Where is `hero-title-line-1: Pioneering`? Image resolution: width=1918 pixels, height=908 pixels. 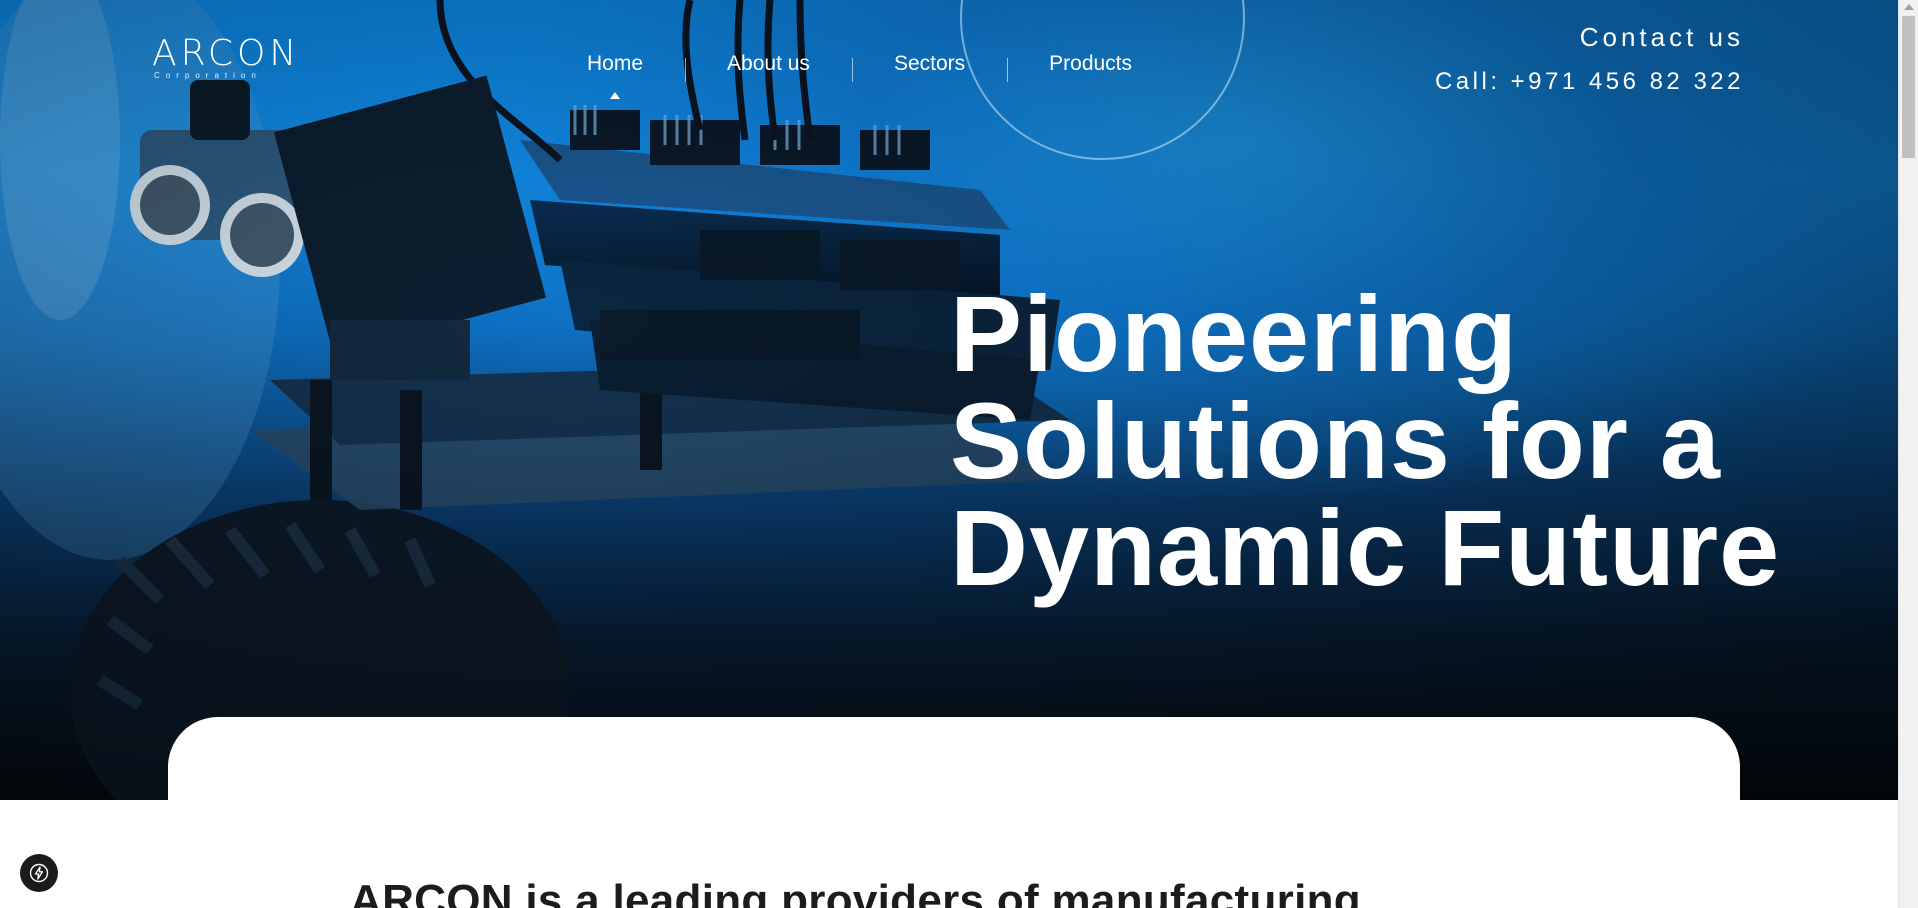
hero-title-line-1: Pioneering is located at coordinates (1234, 333).